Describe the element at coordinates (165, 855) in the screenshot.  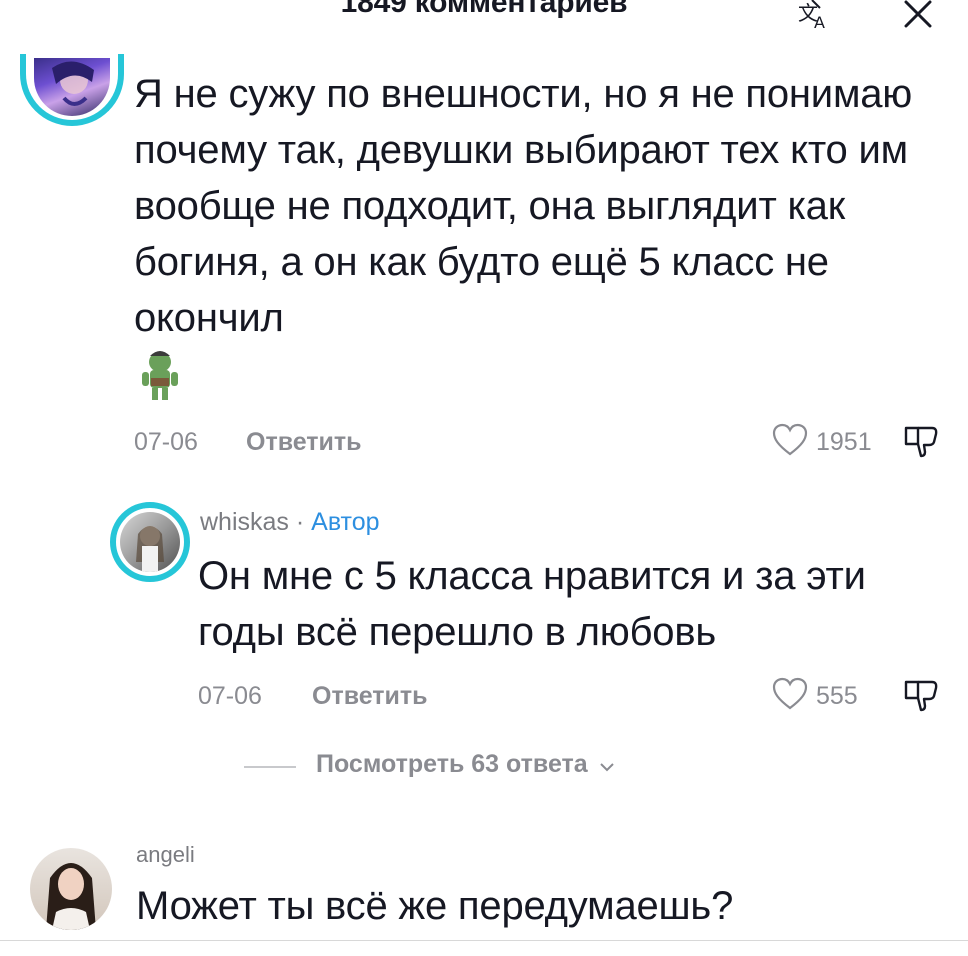
I see `comment-username: angeli` at that location.